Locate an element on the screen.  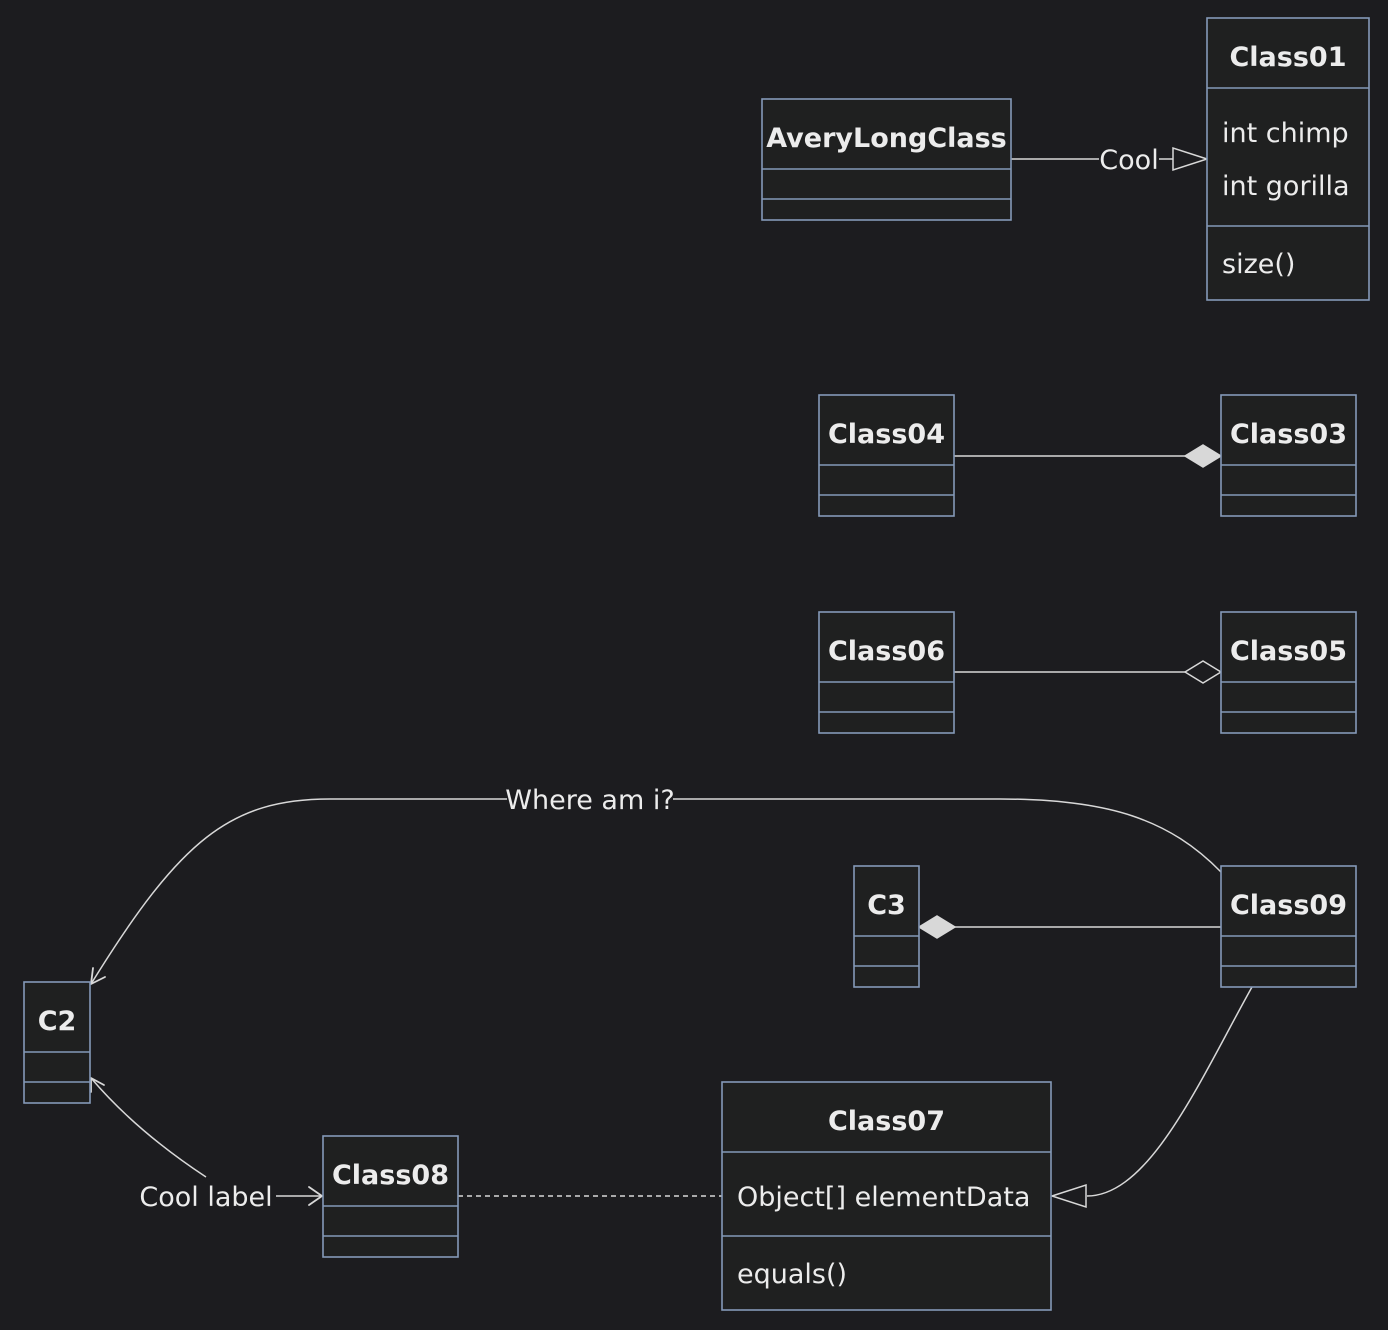
class-method: equals() is located at coordinates (792, 1274).